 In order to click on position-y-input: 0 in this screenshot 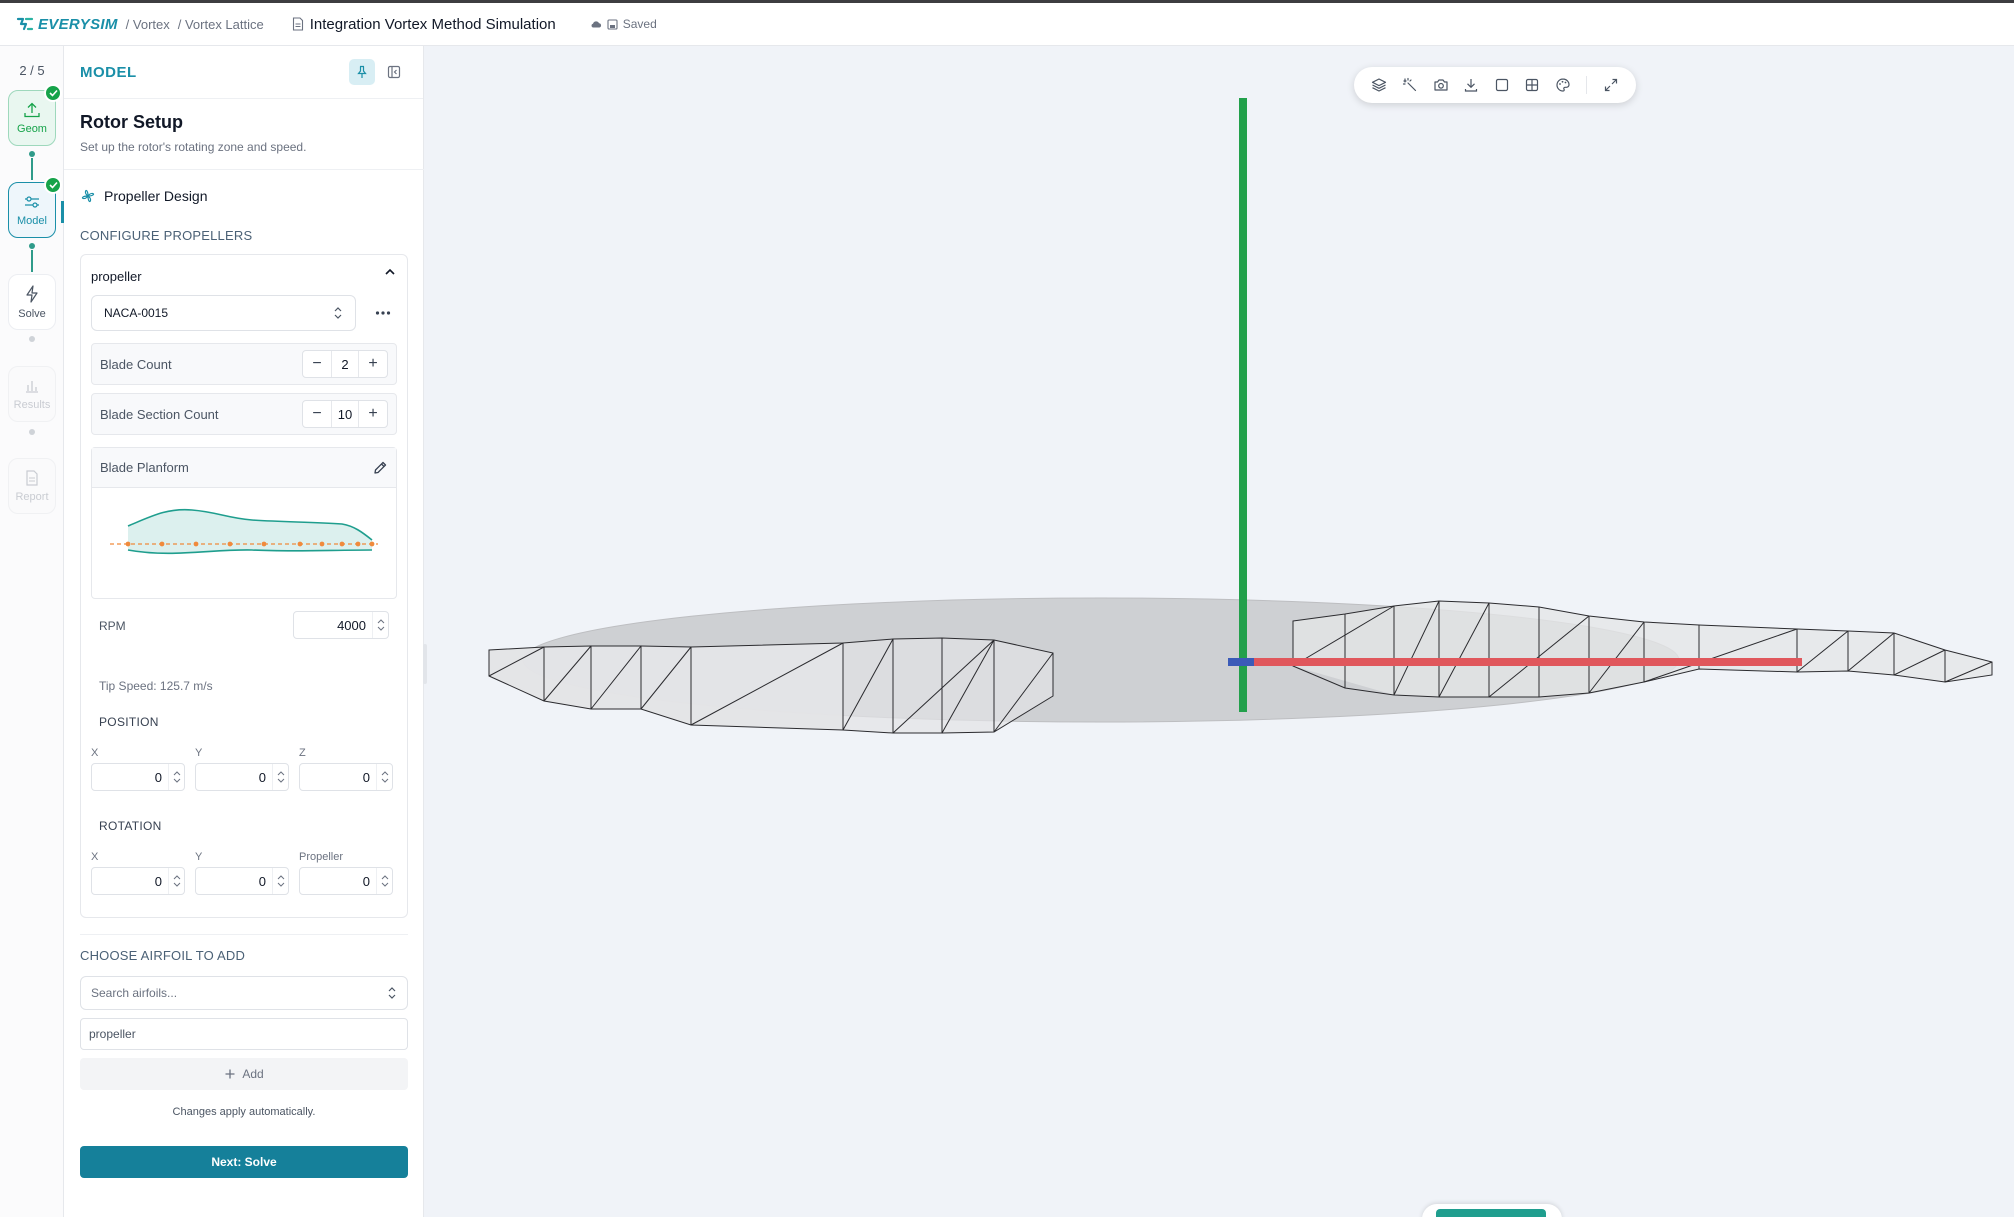, I will do `click(242, 777)`.